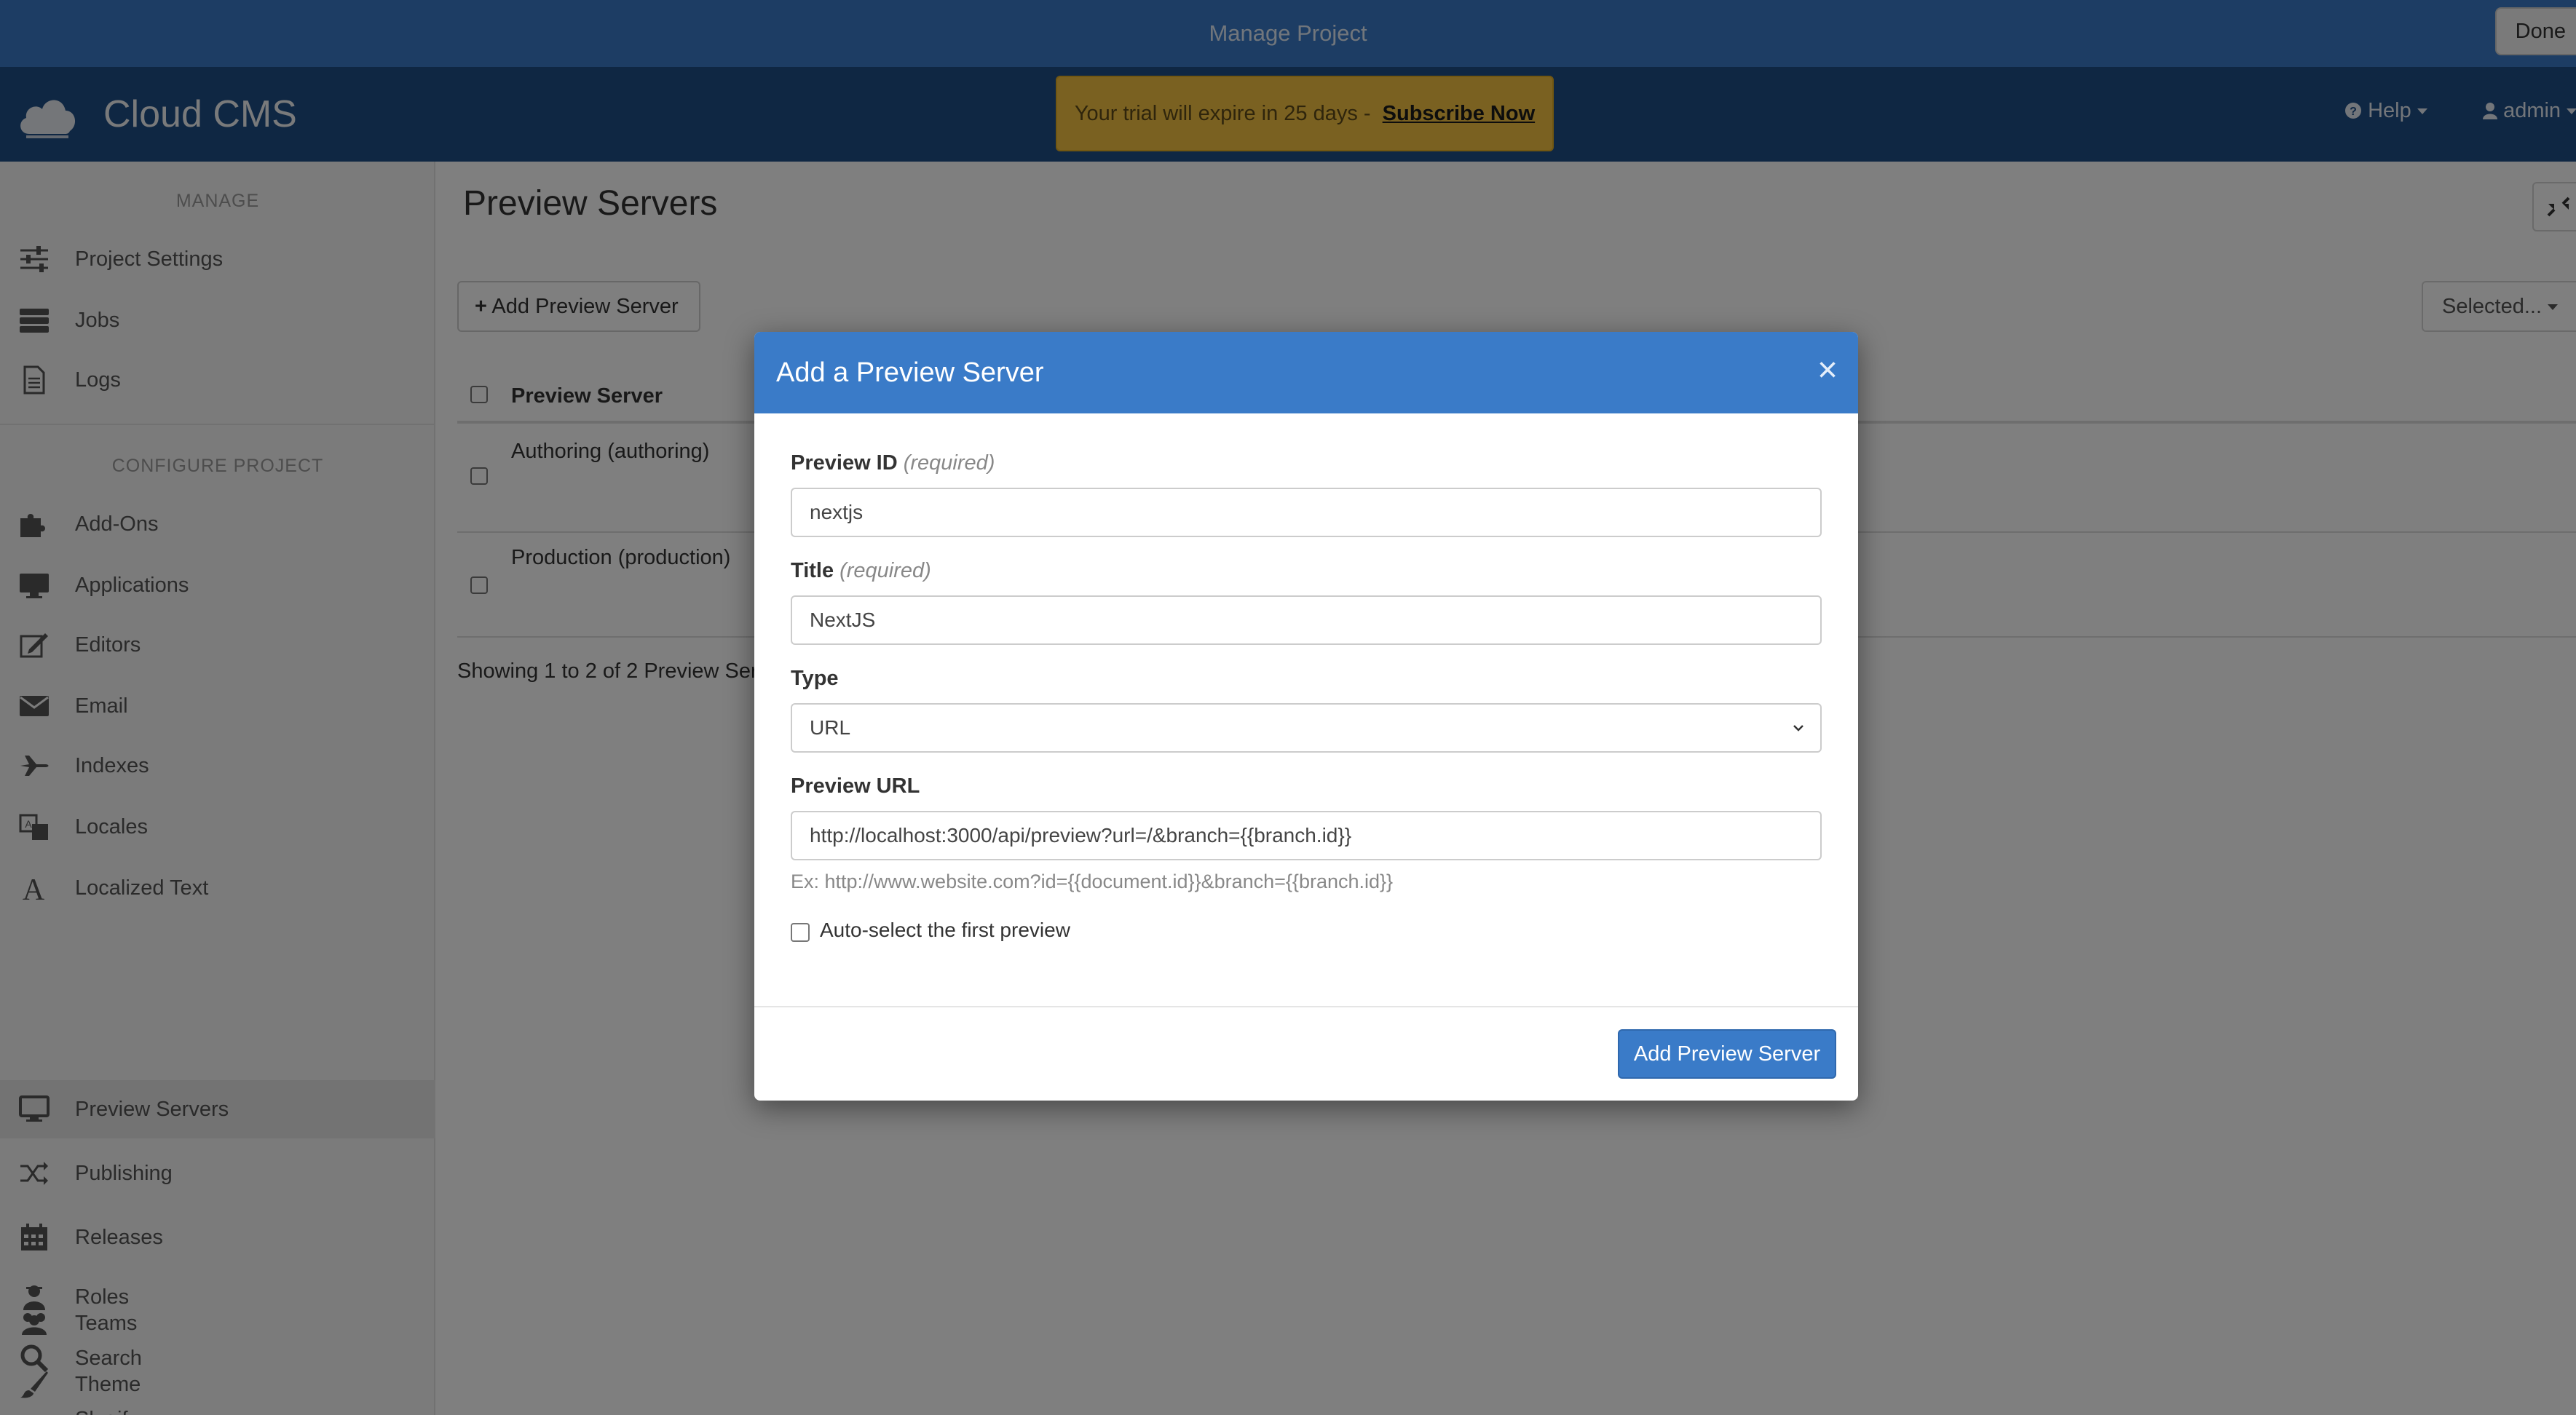  Describe the element at coordinates (1306, 620) in the screenshot. I see `title-input: NextJS` at that location.